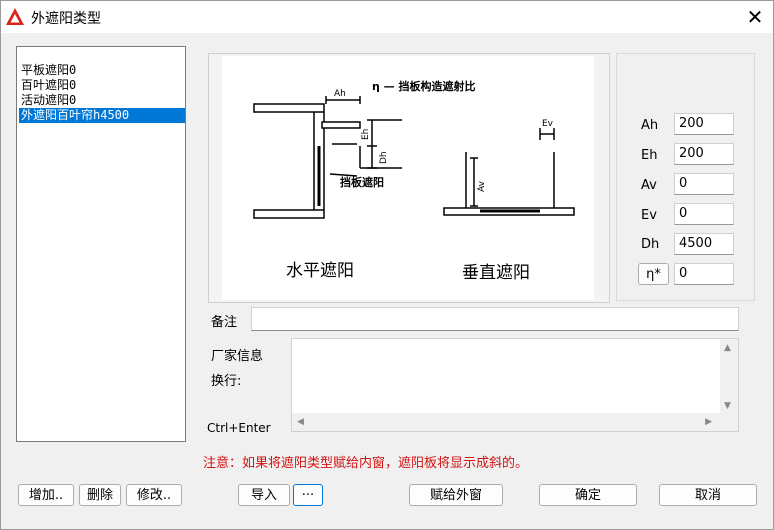 The height and width of the screenshot is (530, 774). I want to click on cancel-button: 取消, so click(708, 495).